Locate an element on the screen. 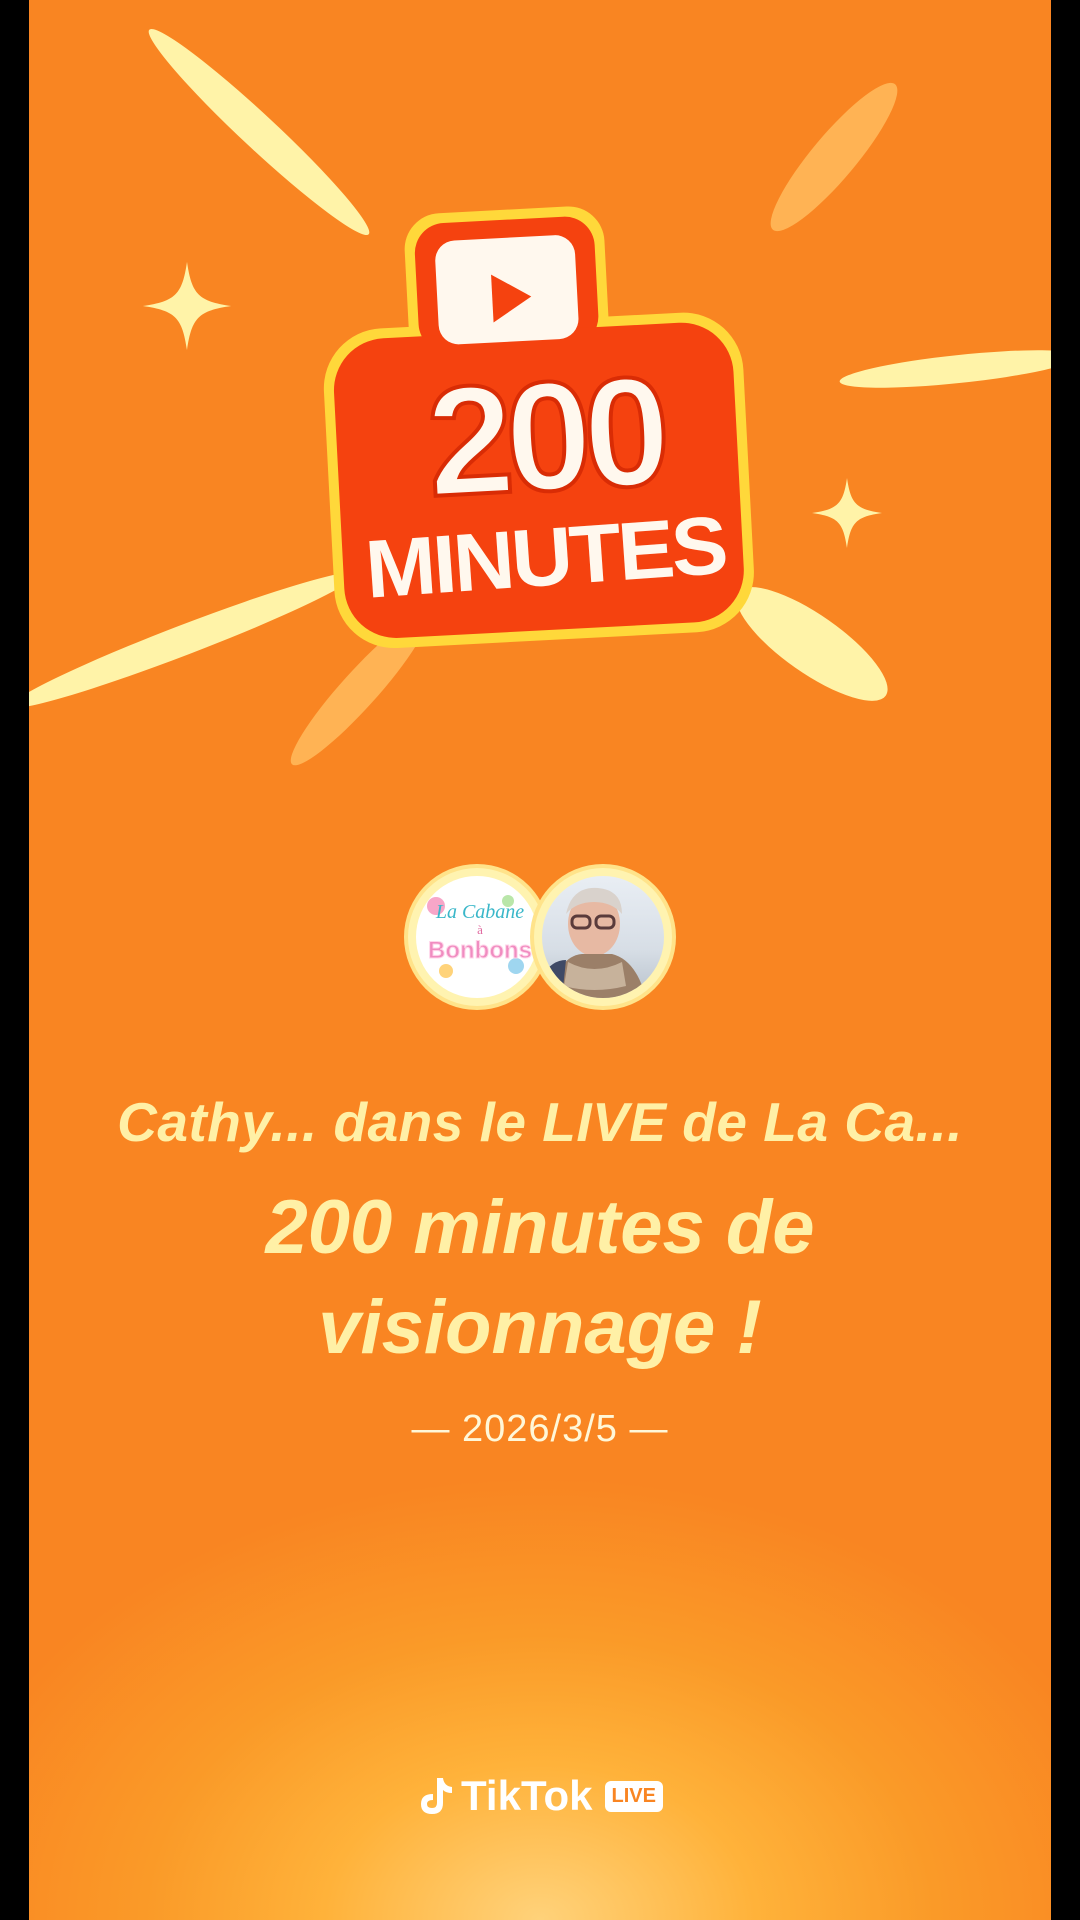 The height and width of the screenshot is (1920, 1080). shop-logo-avatar: La Cabane à Bonbons is located at coordinates (477, 937).